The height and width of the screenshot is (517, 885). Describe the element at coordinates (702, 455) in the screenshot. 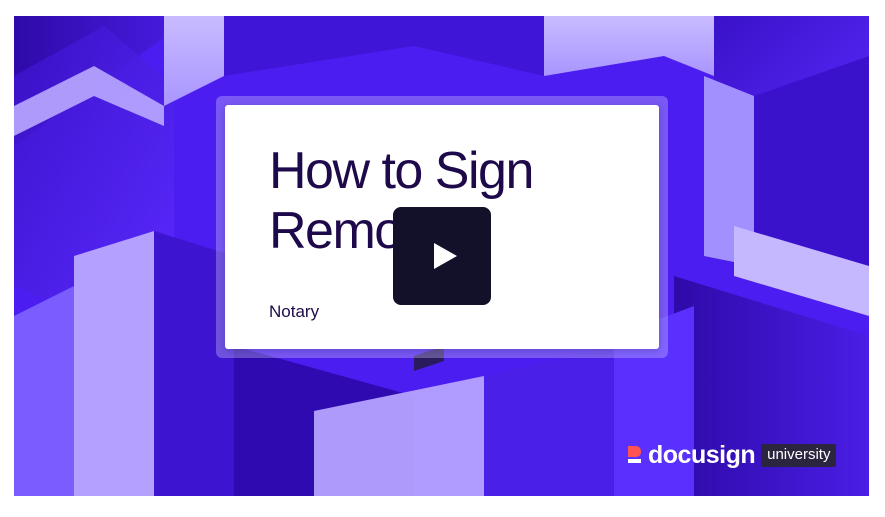

I see `brand-wordmark: docusign` at that location.